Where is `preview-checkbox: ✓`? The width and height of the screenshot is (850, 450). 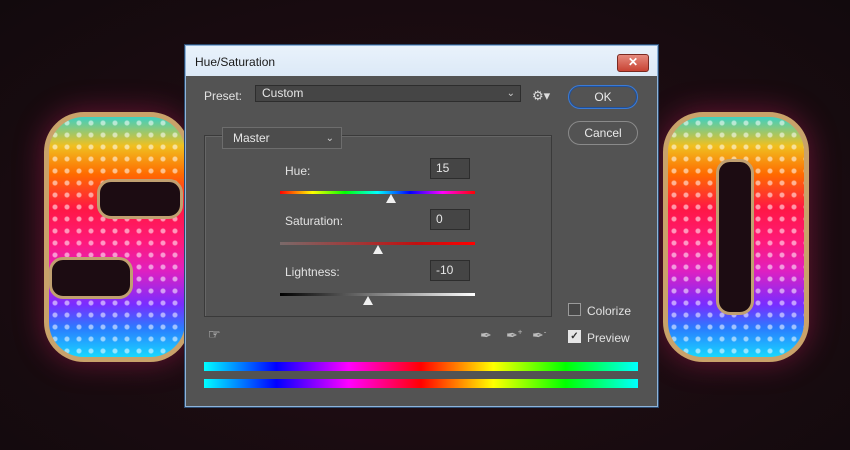
preview-checkbox: ✓ is located at coordinates (574, 336).